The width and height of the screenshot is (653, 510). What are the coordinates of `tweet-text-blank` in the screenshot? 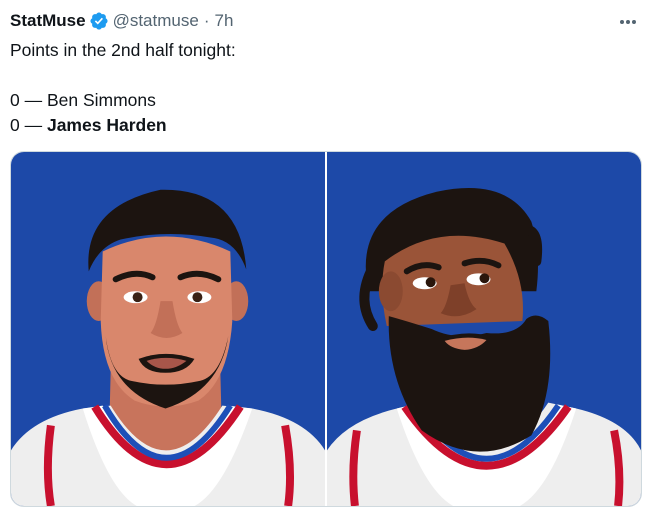 It's located at (123, 75).